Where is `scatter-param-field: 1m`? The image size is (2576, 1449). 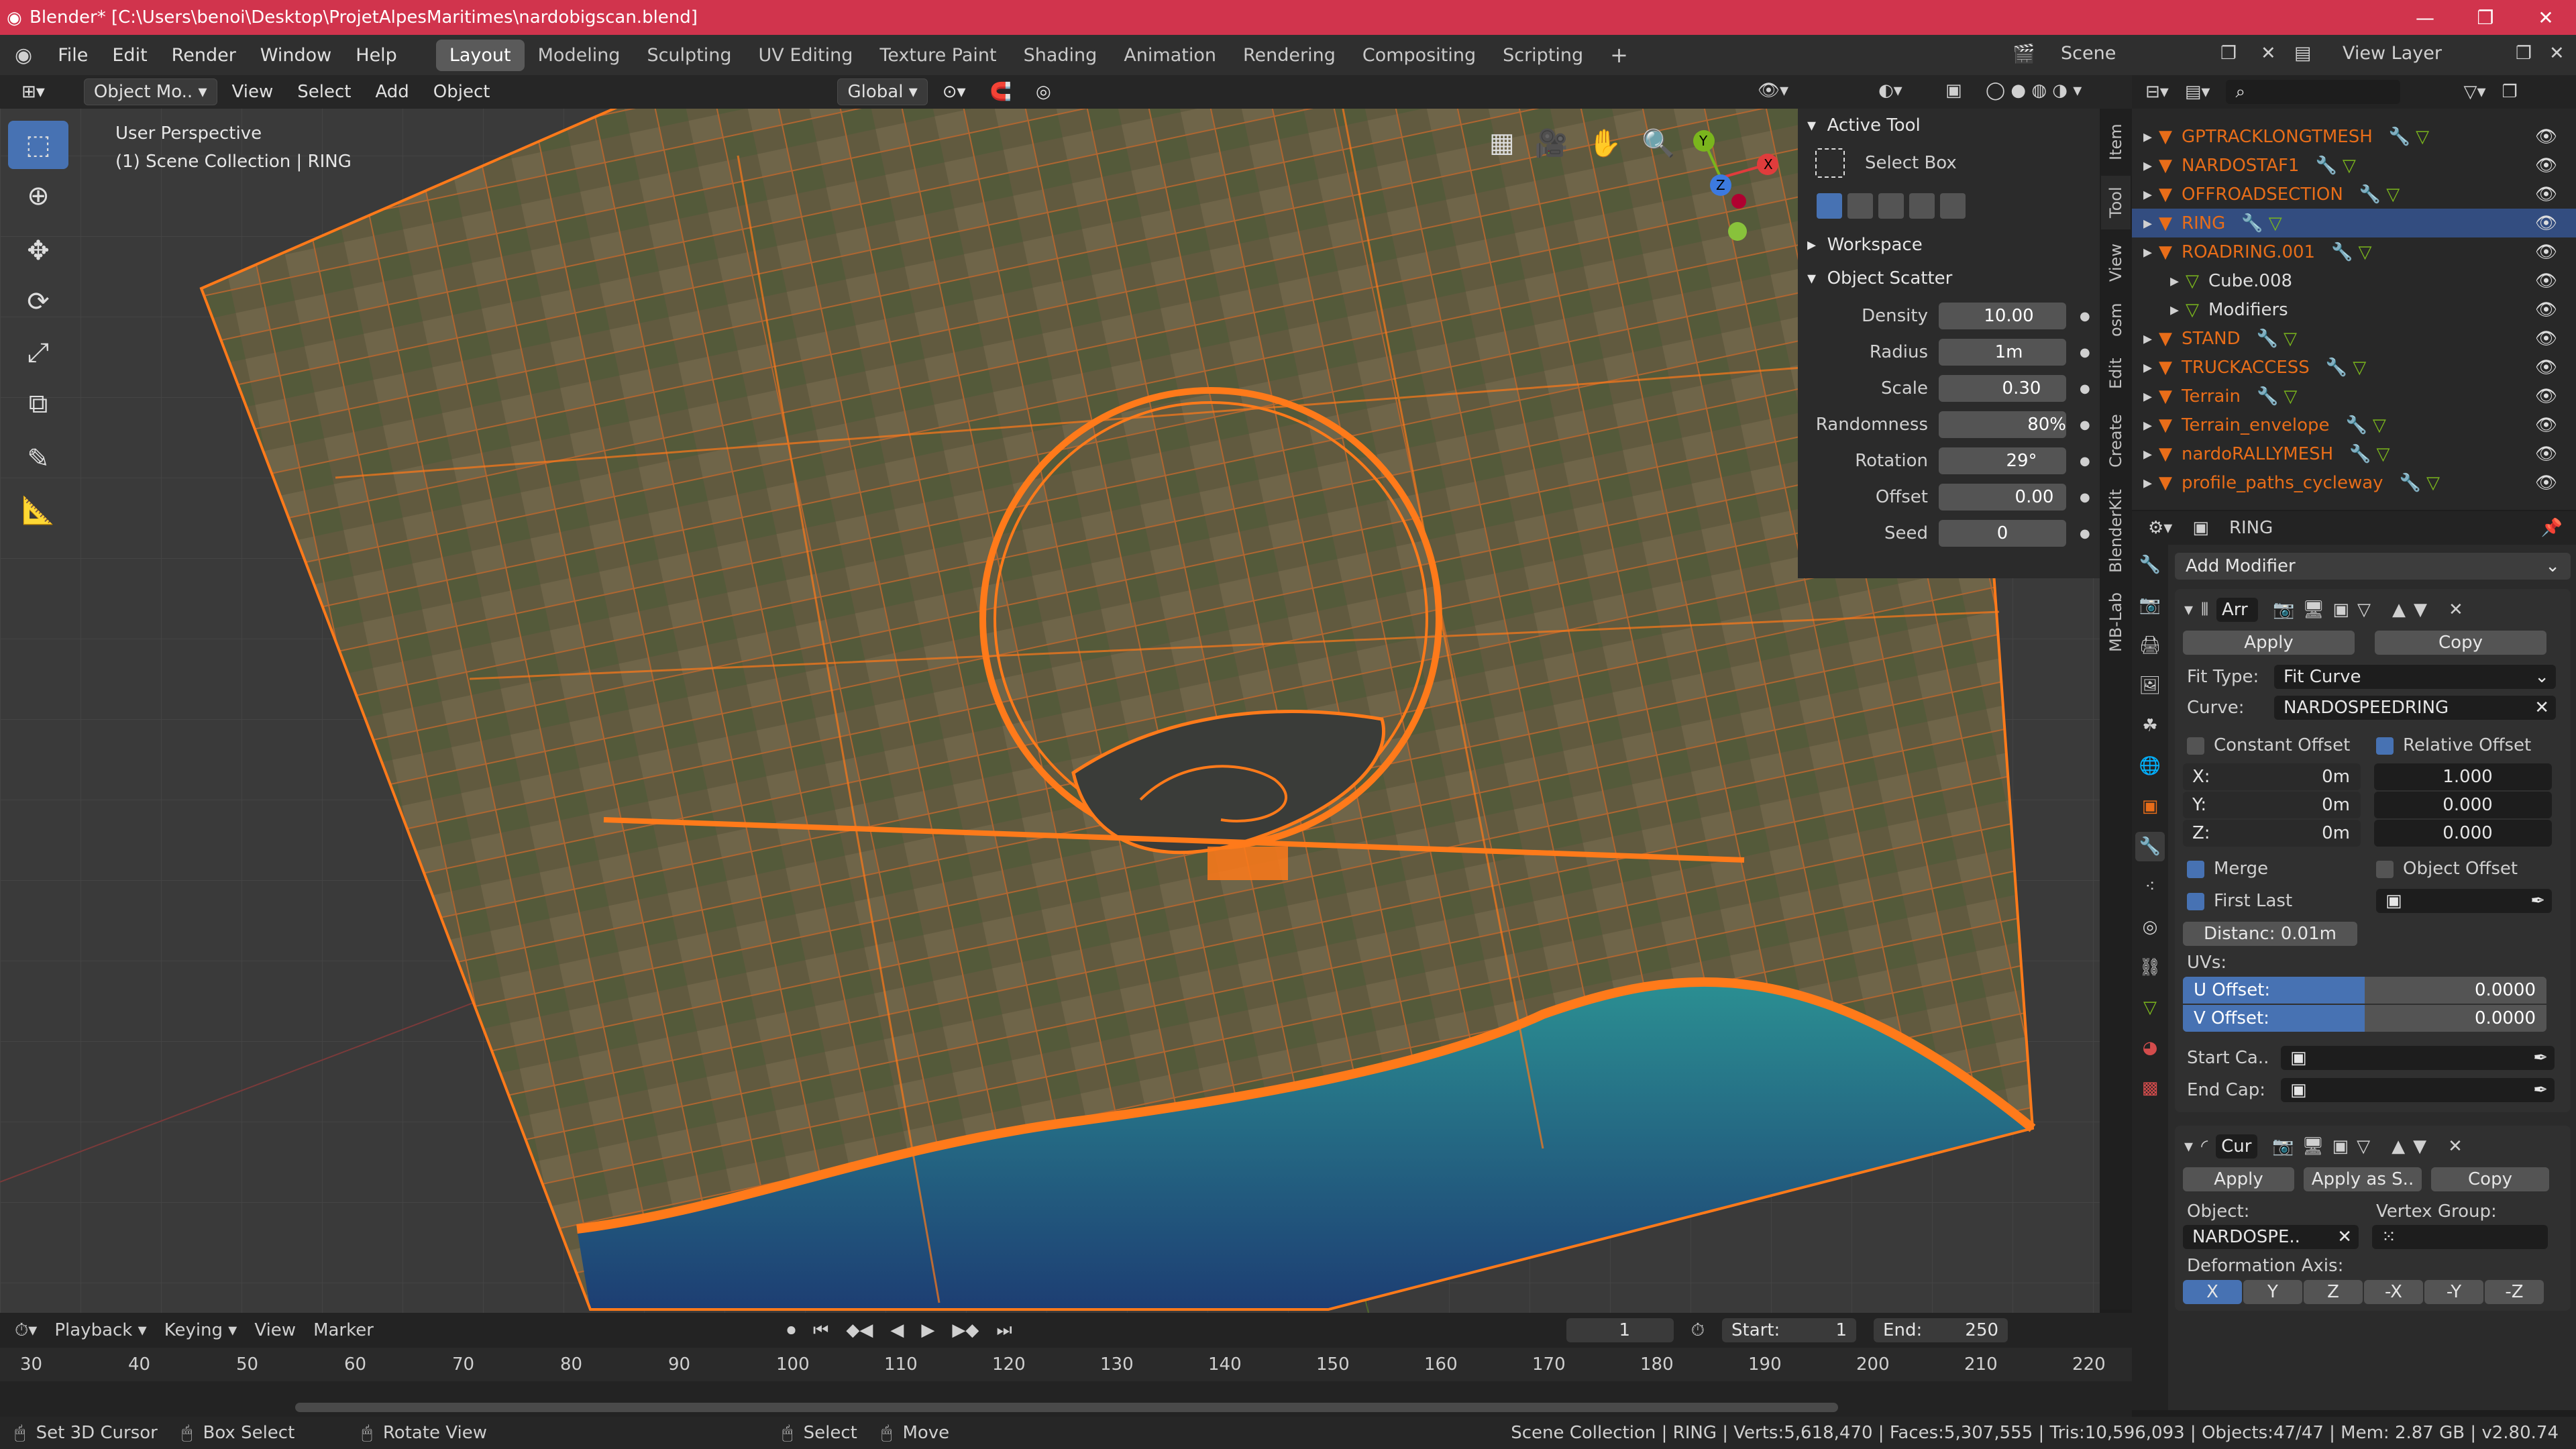
scatter-param-field: 1m is located at coordinates (2002, 352).